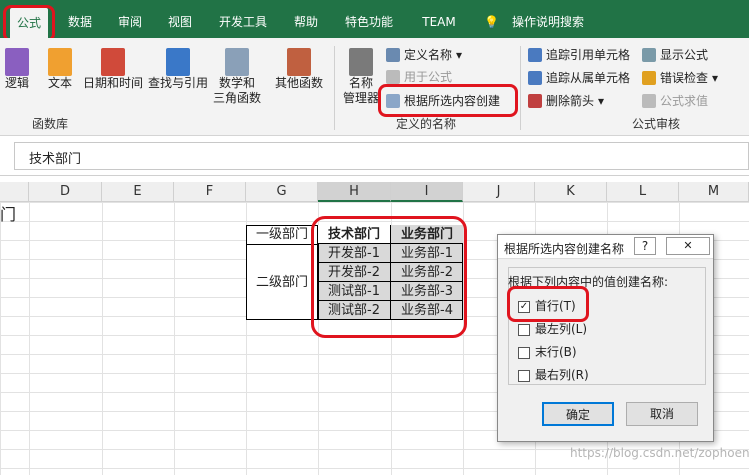 This screenshot has width=749, height=475. I want to click on error-check-label: 错误检查, so click(684, 78).